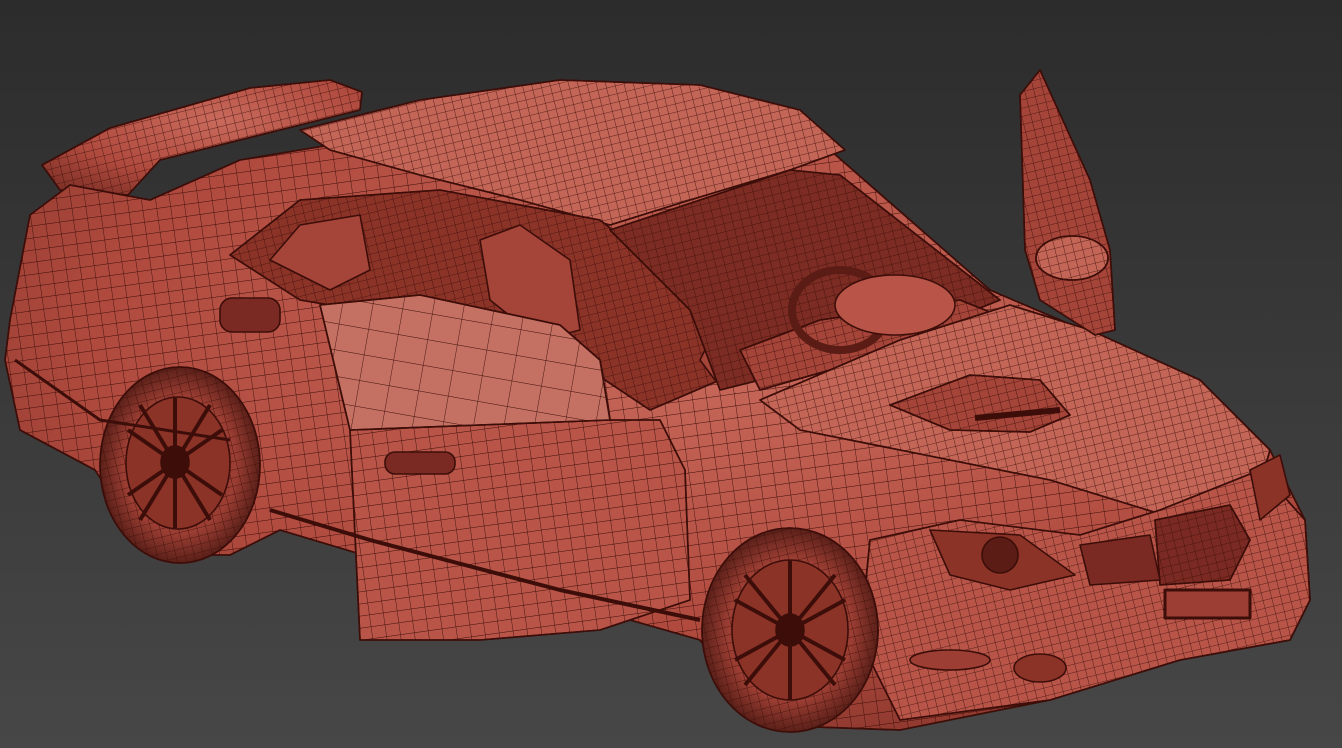 This screenshot has width=1342, height=748. I want to click on steering-wheel-wire, so click(895, 305).